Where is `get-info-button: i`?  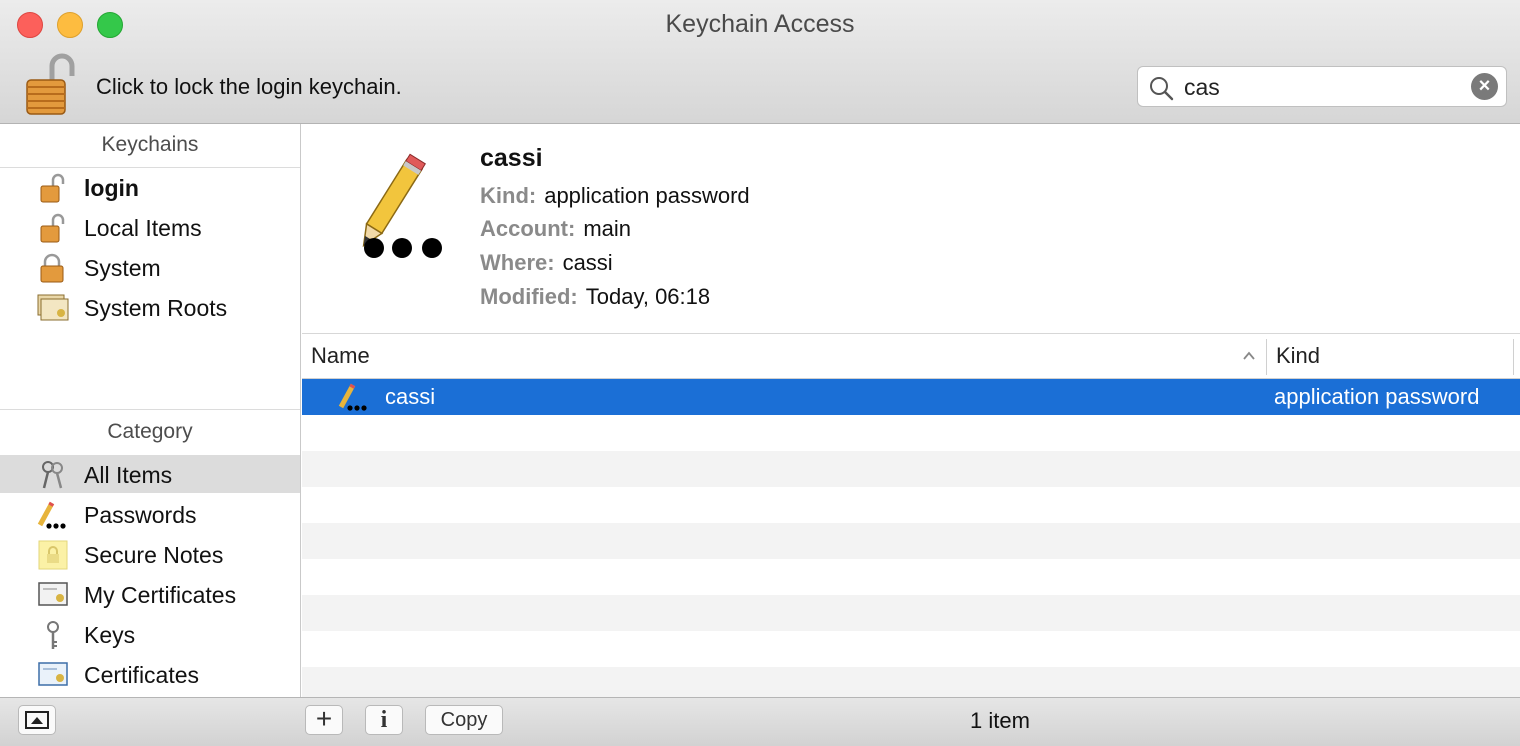 get-info-button: i is located at coordinates (384, 720).